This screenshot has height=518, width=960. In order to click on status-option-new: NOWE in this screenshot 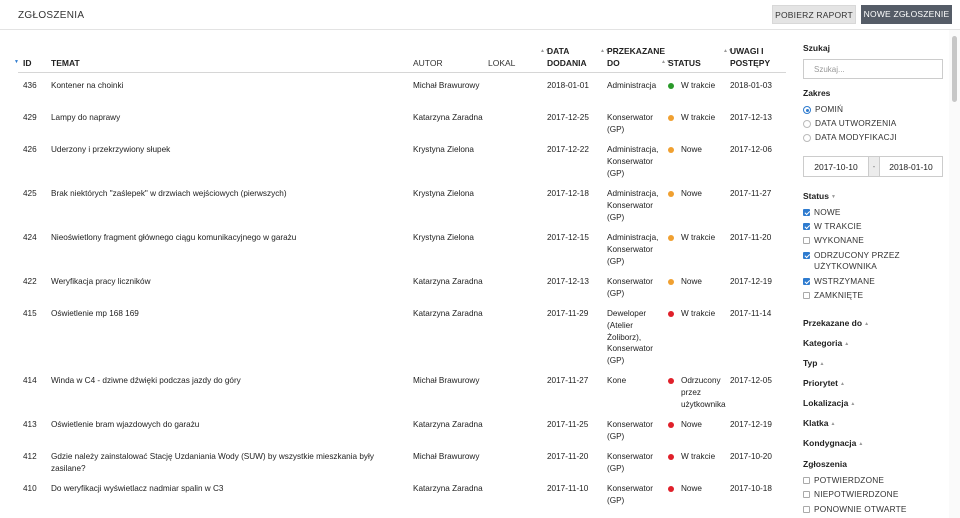, I will do `click(827, 212)`.